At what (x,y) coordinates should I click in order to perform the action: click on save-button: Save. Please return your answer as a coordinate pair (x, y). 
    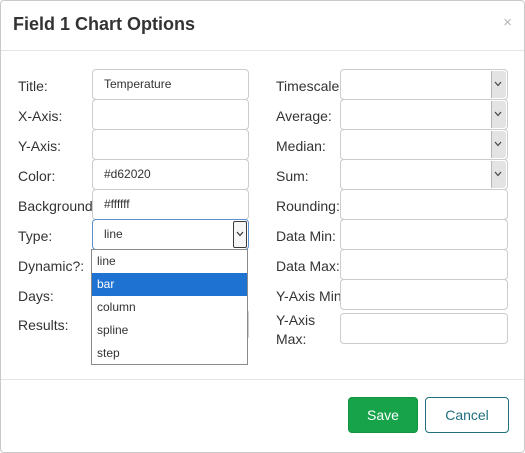
    Looking at the image, I should click on (383, 415).